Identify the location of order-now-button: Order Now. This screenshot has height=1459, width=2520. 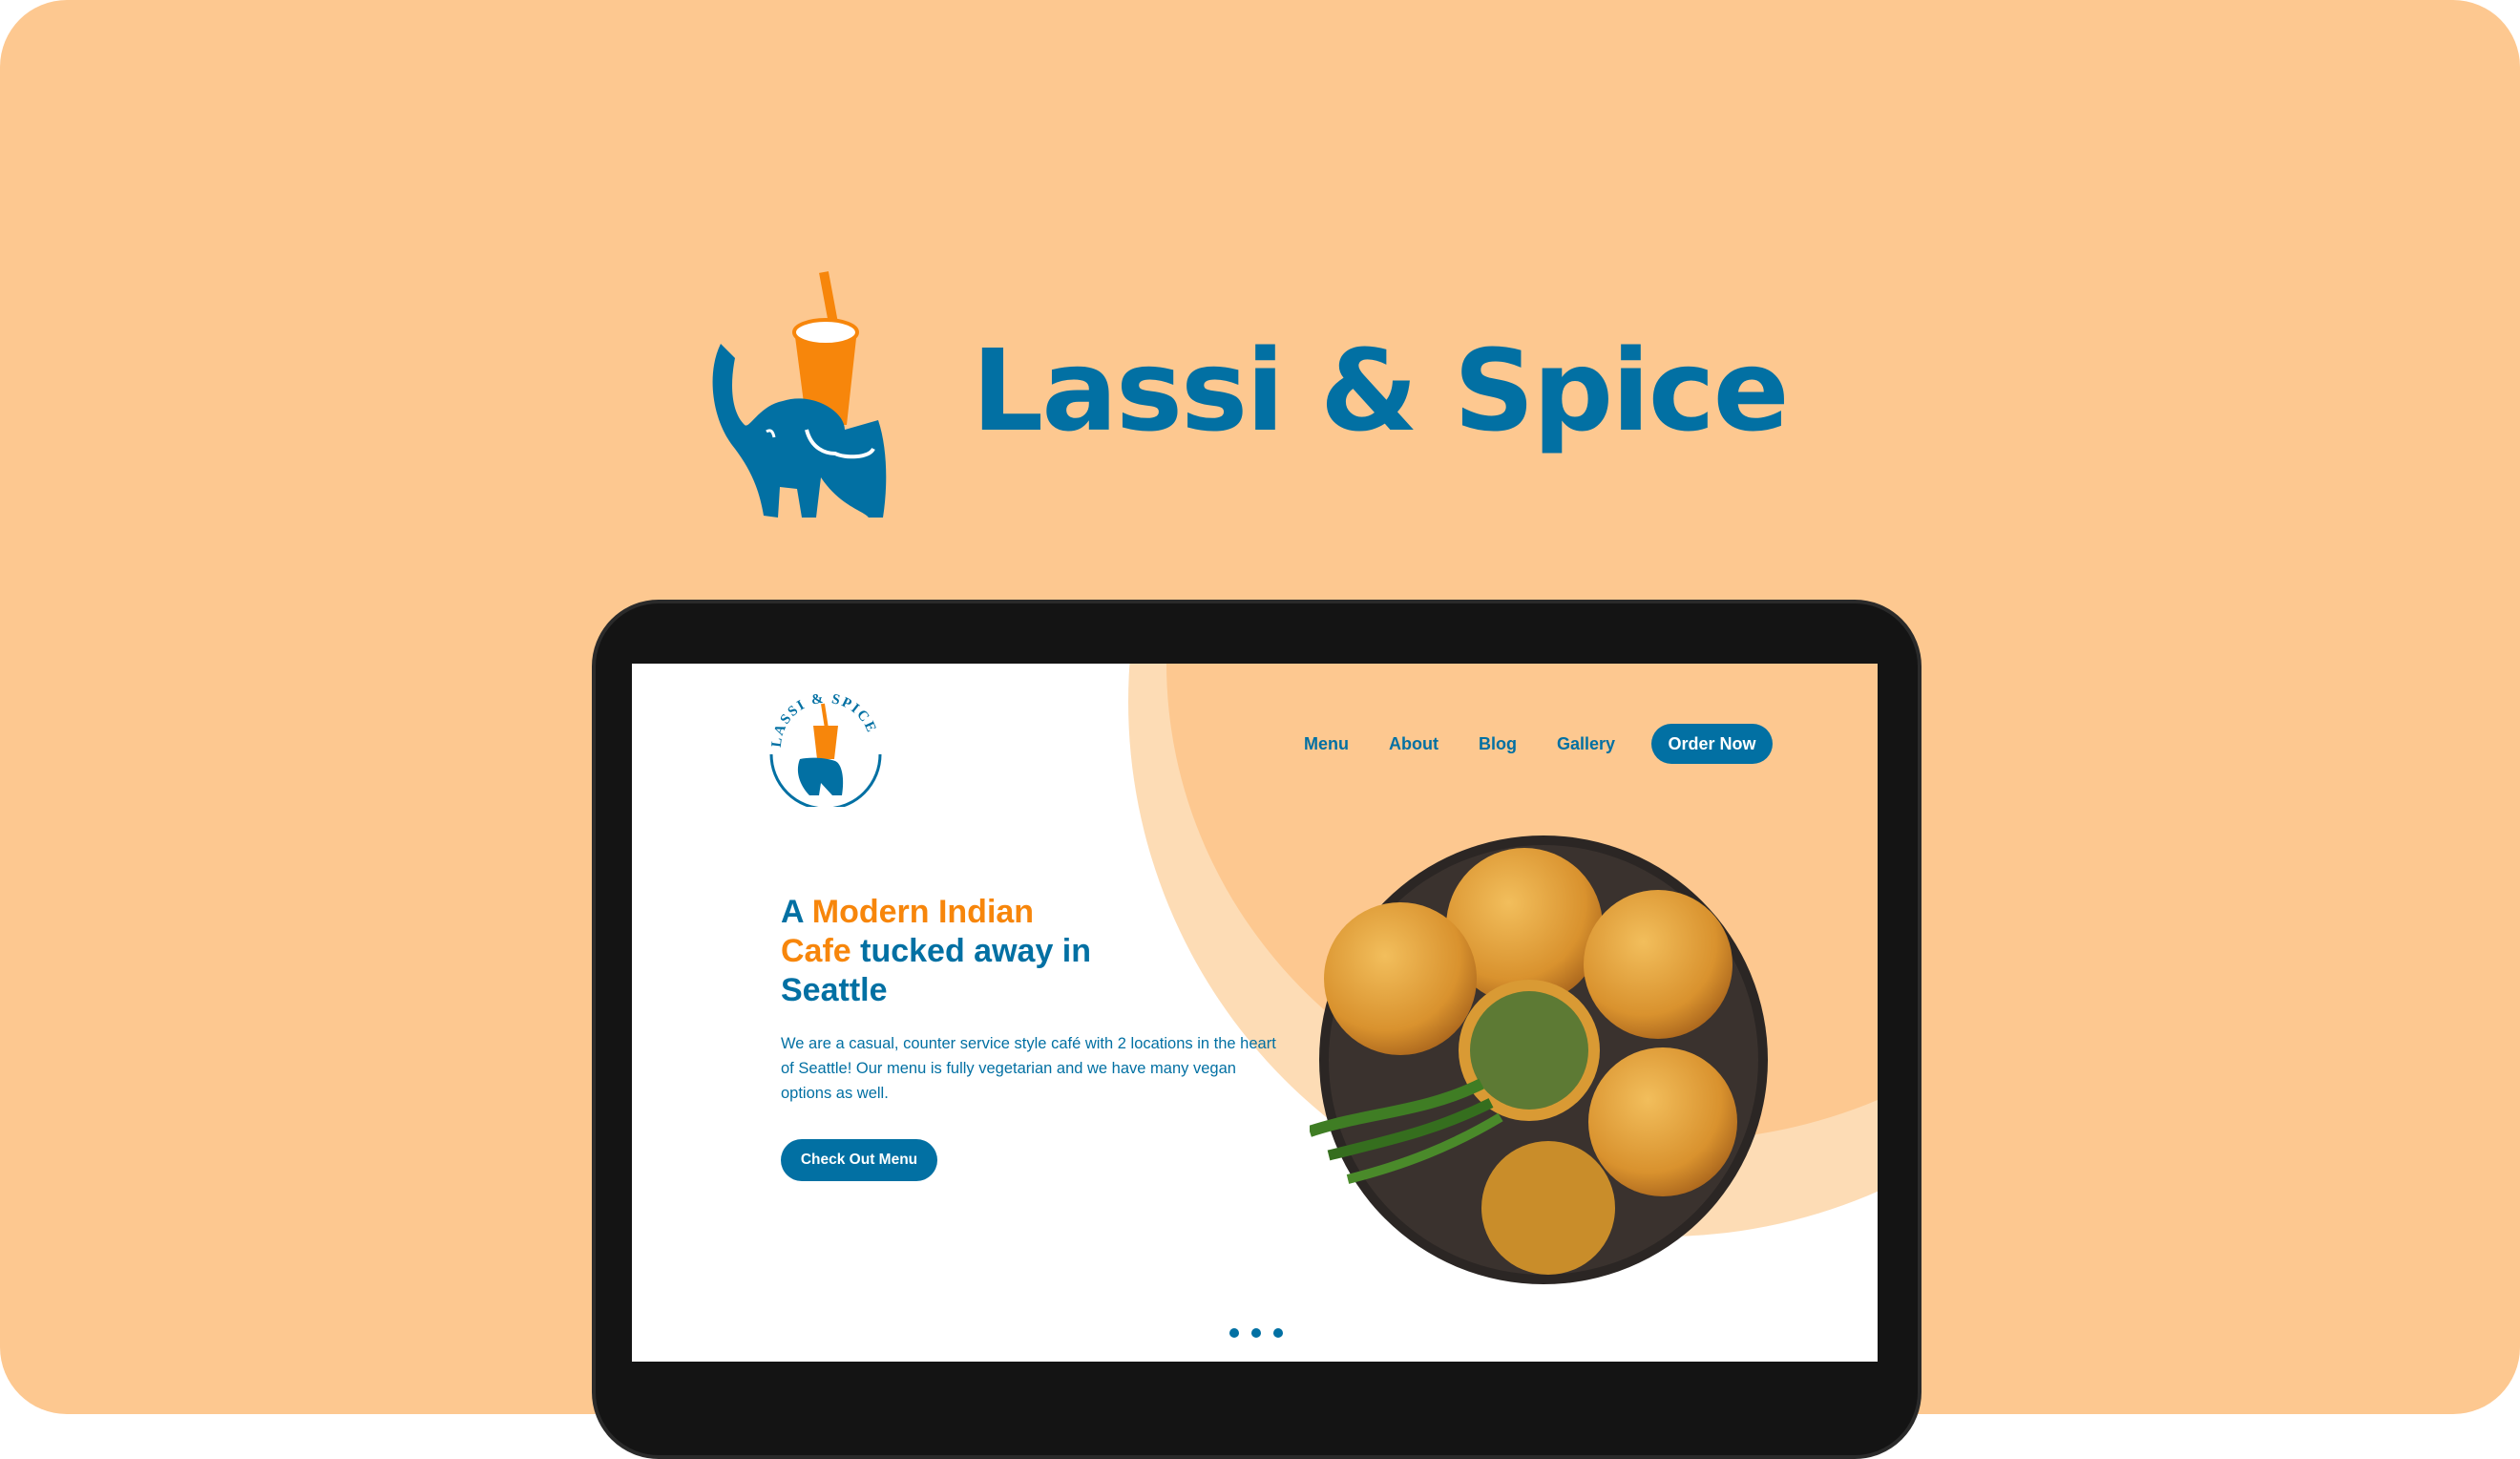
(1712, 744).